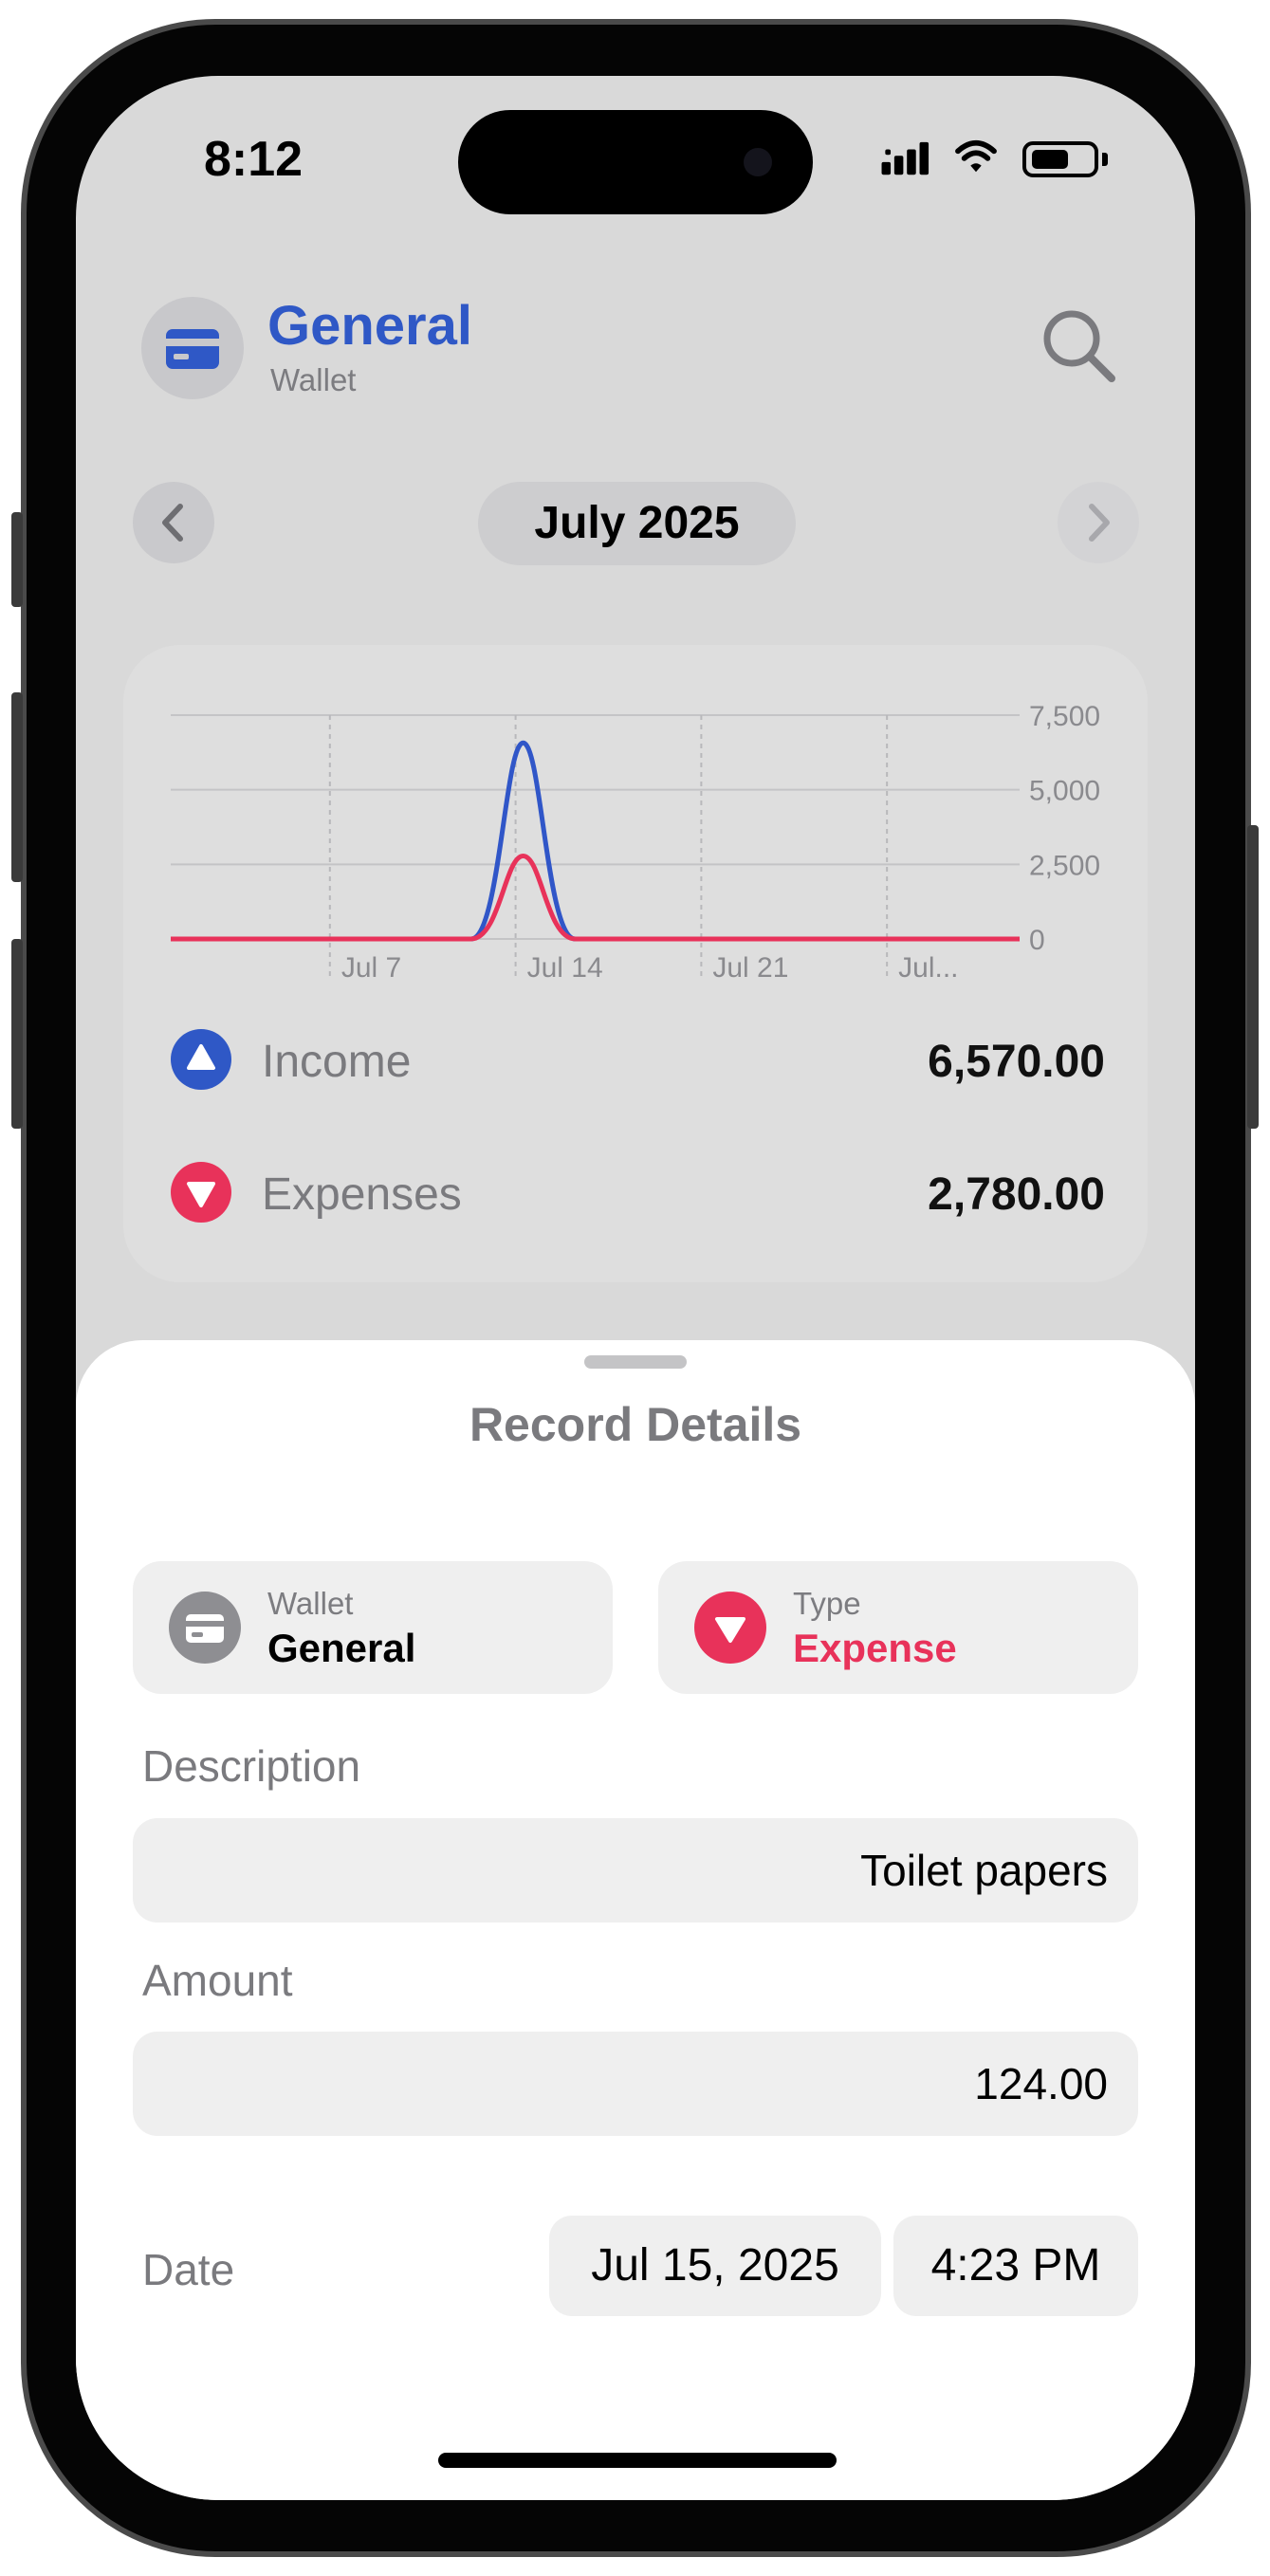 This screenshot has height=2576, width=1270. I want to click on chevron-right-icon, so click(1099, 523).